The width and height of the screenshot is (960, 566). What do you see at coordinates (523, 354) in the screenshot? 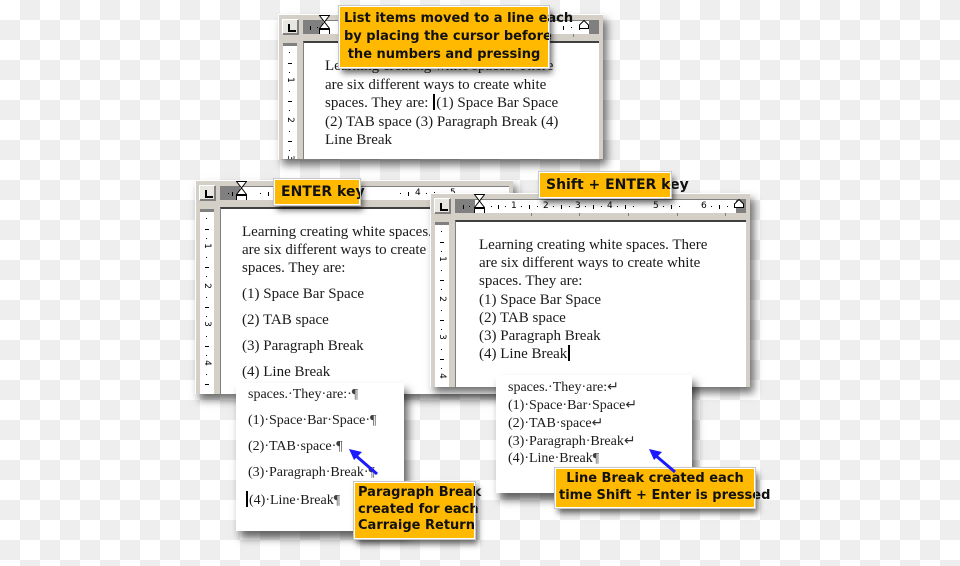
I see `doc-line: (4) Line Break` at bounding box center [523, 354].